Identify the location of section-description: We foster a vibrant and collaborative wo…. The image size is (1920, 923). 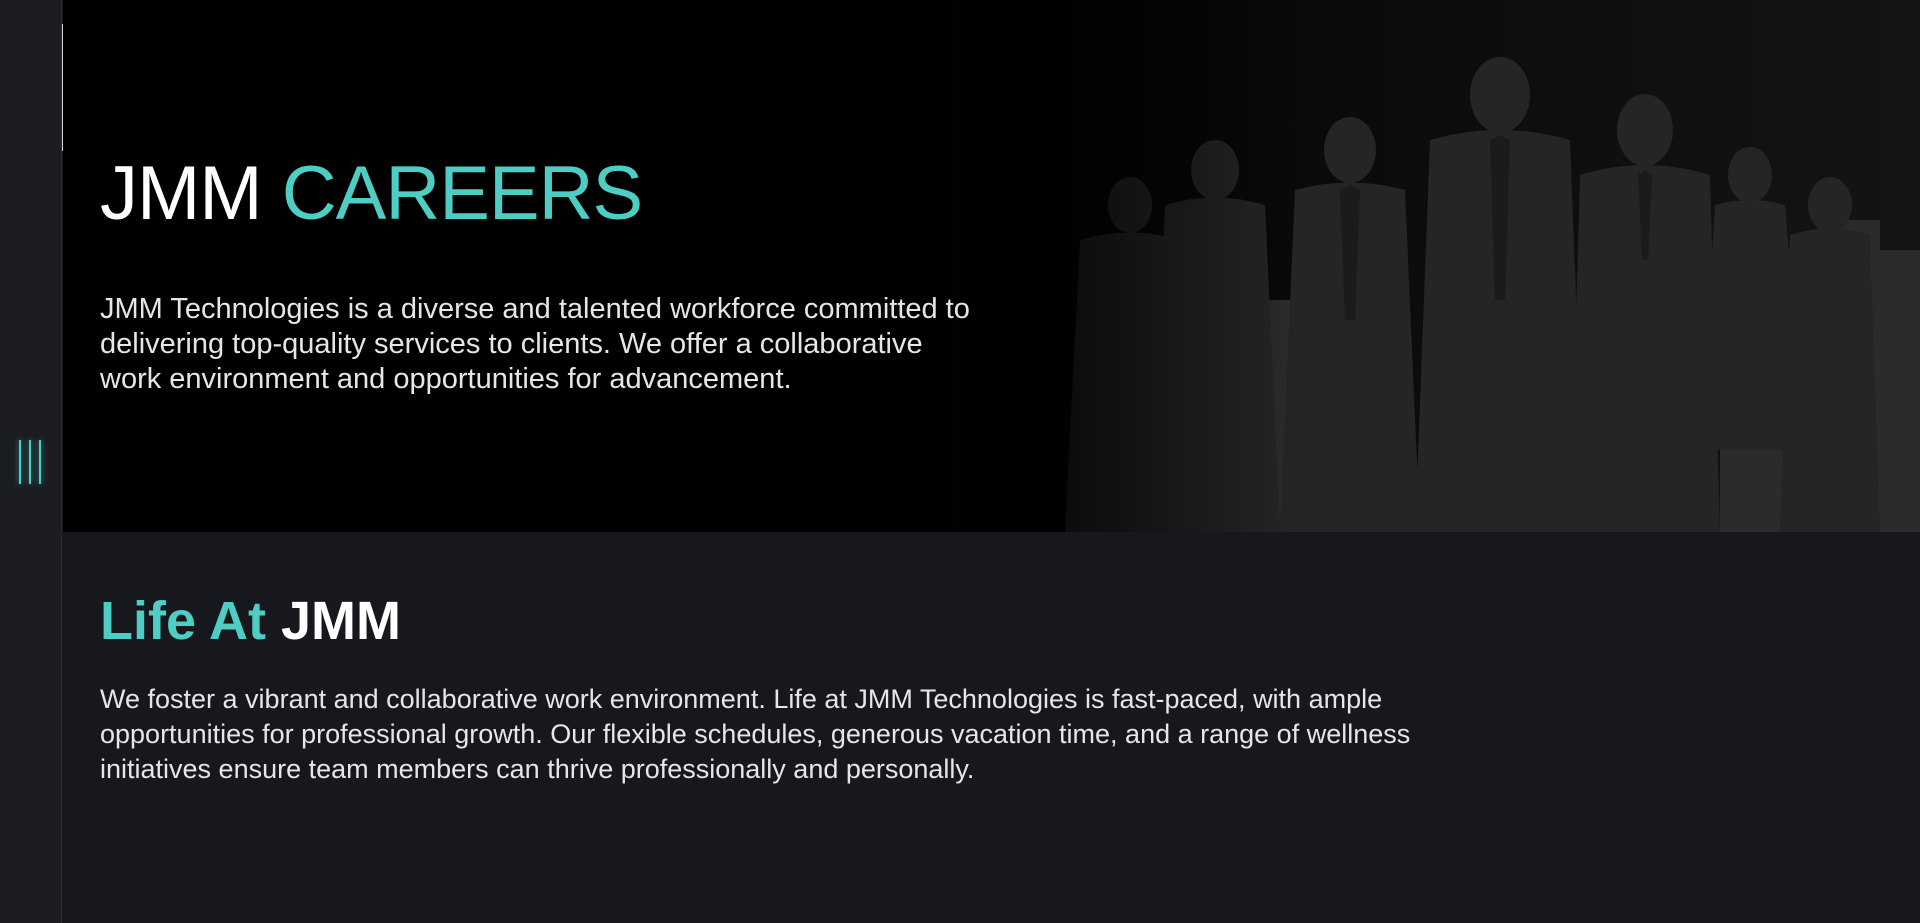
(755, 734).